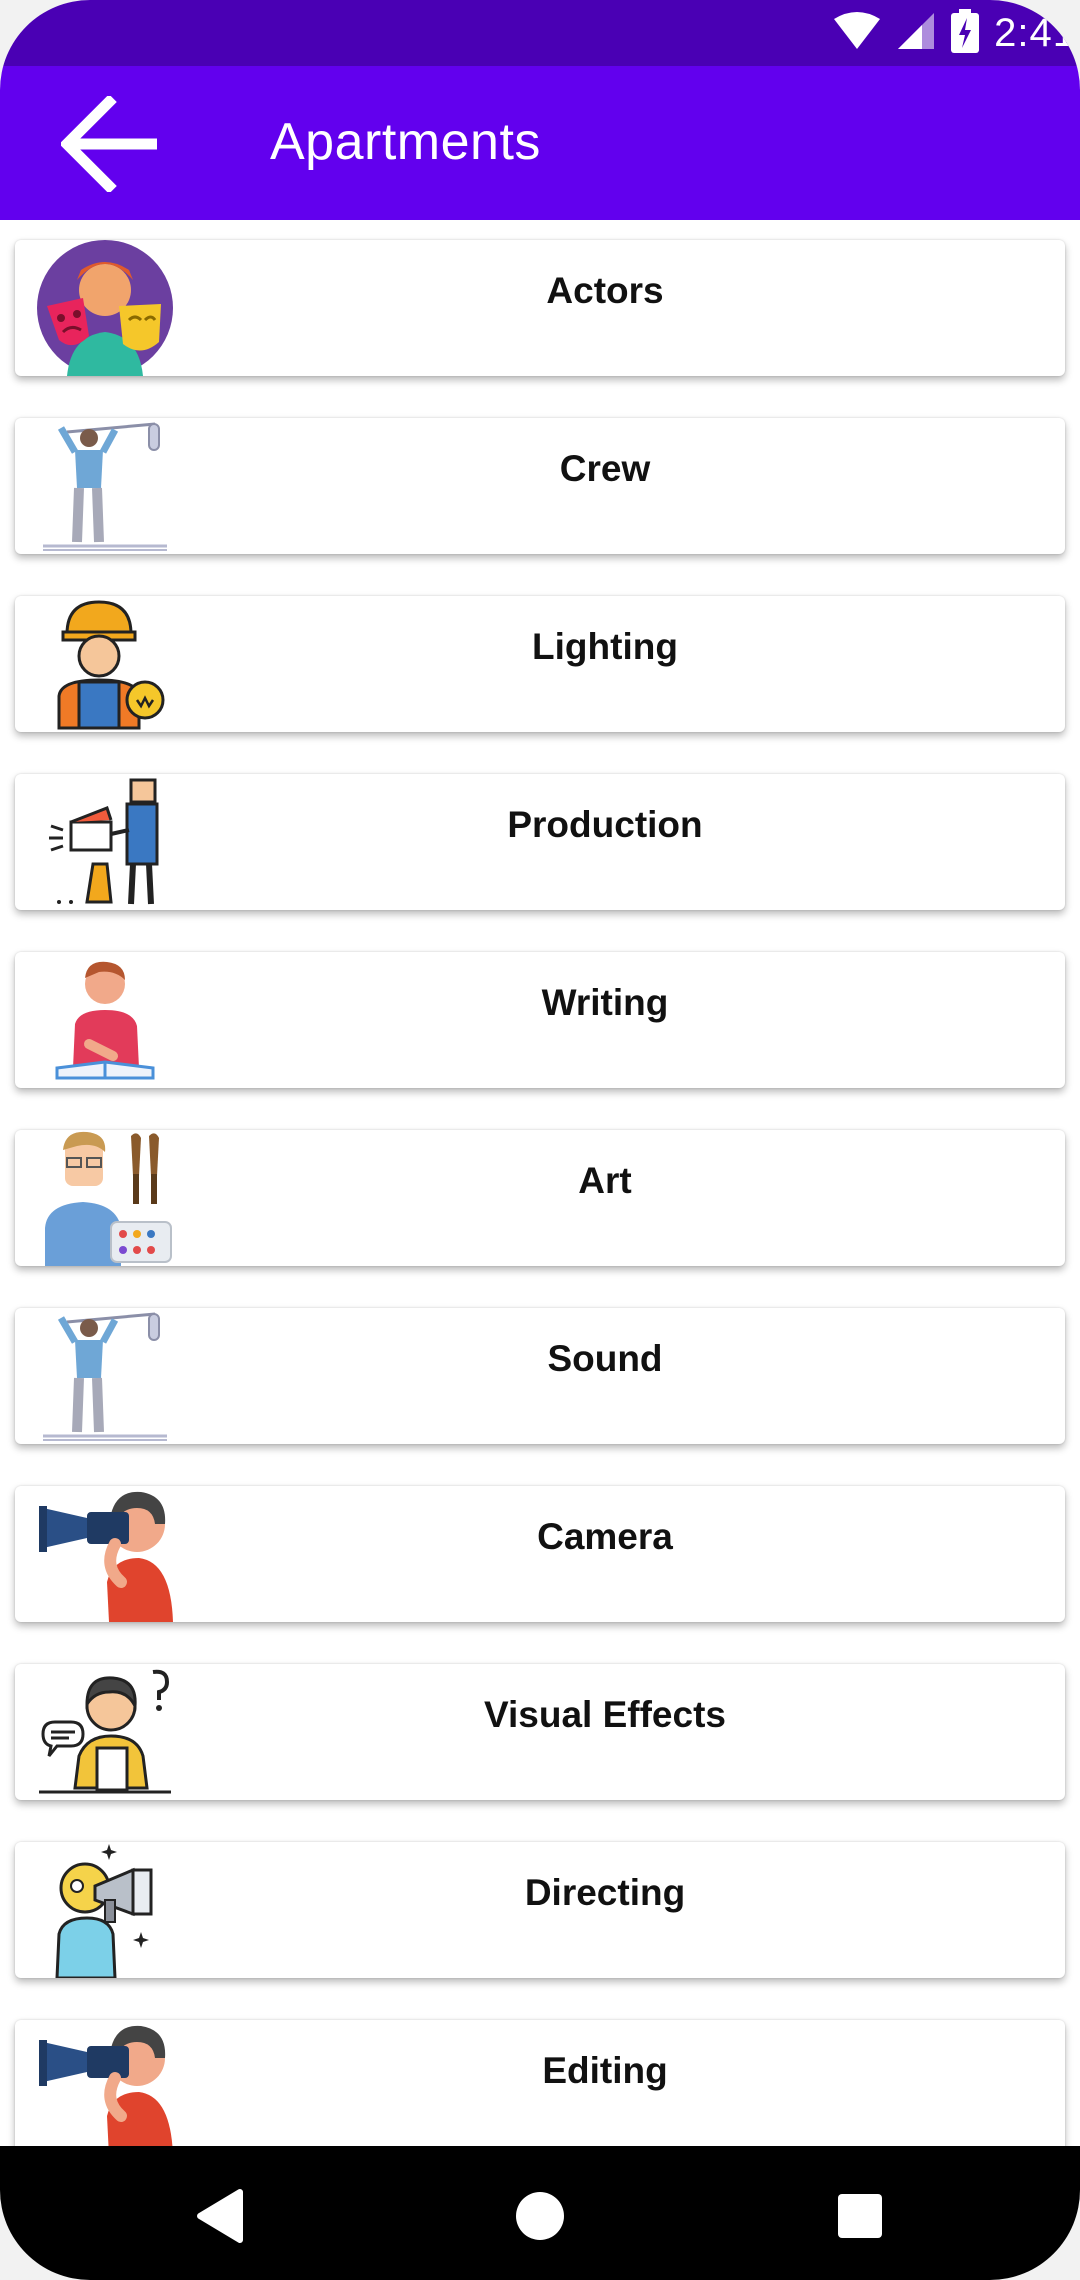  Describe the element at coordinates (916, 33) in the screenshot. I see `signal-icon` at that location.